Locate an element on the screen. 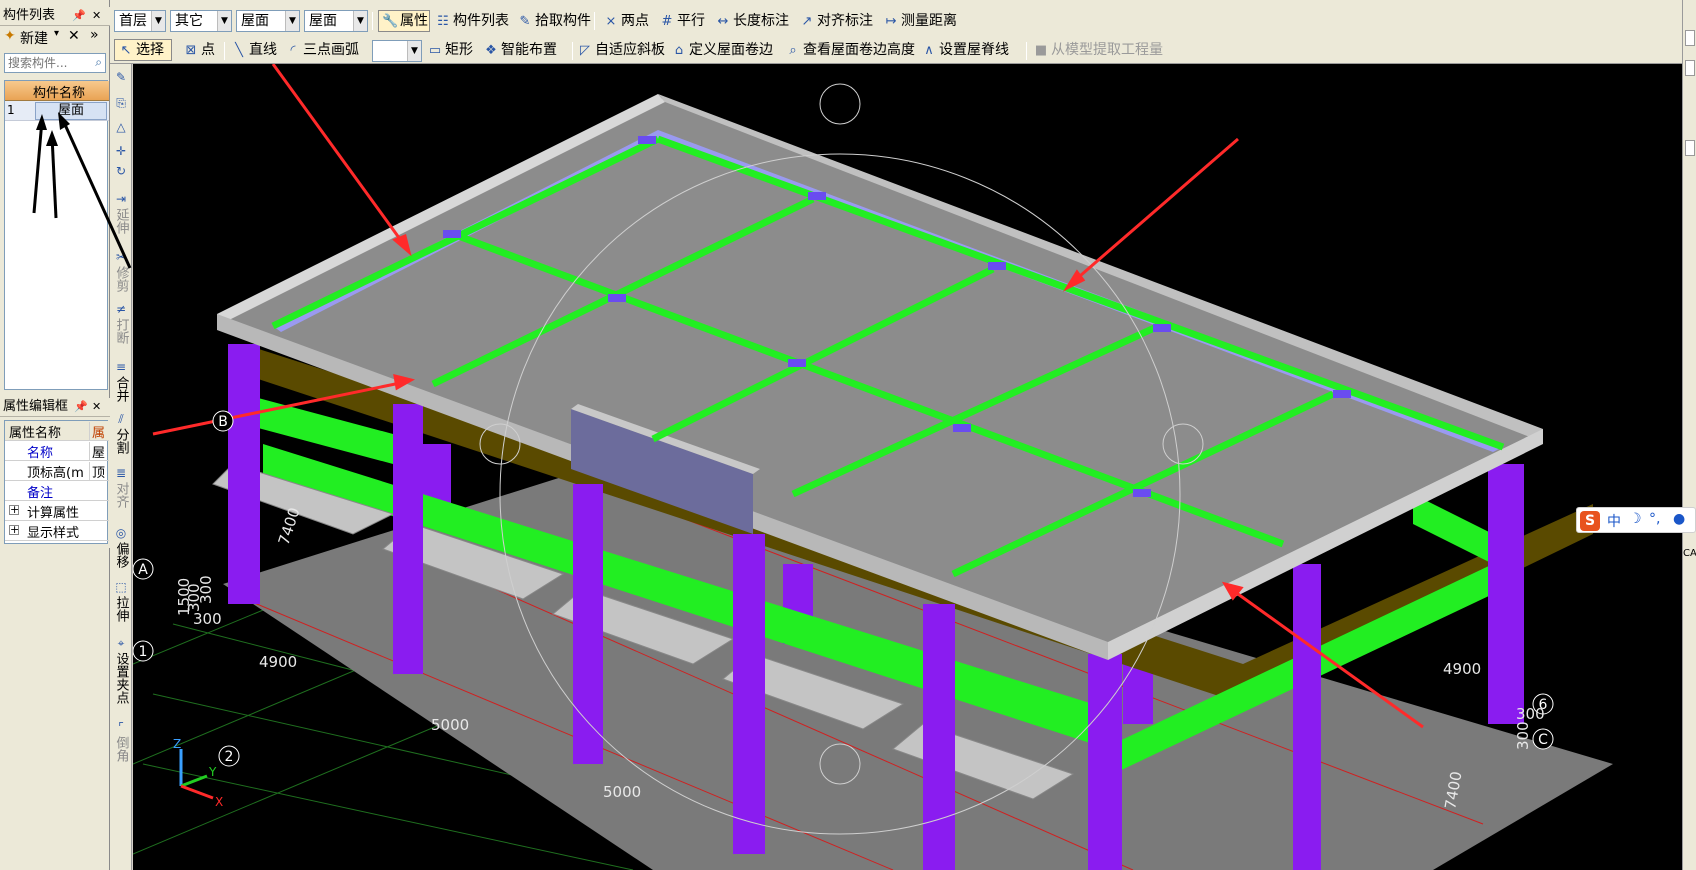 This screenshot has width=1696, height=870. align-dimension-icon: ↗ is located at coordinates (807, 21).